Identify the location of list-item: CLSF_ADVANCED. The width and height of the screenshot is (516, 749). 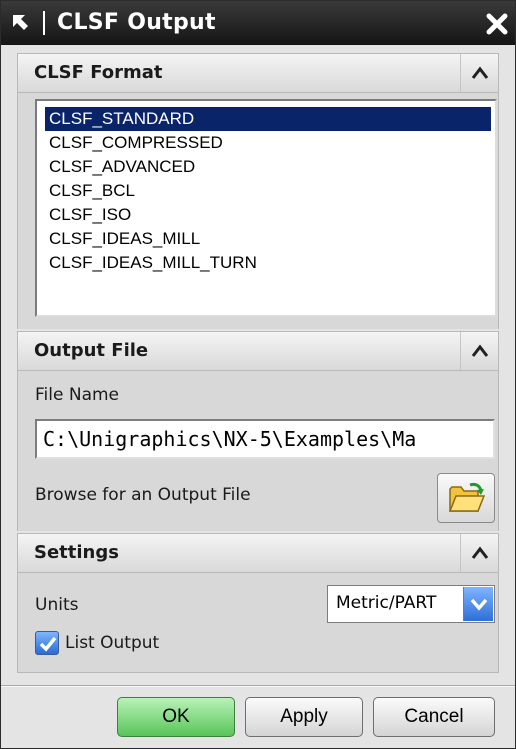
(122, 167).